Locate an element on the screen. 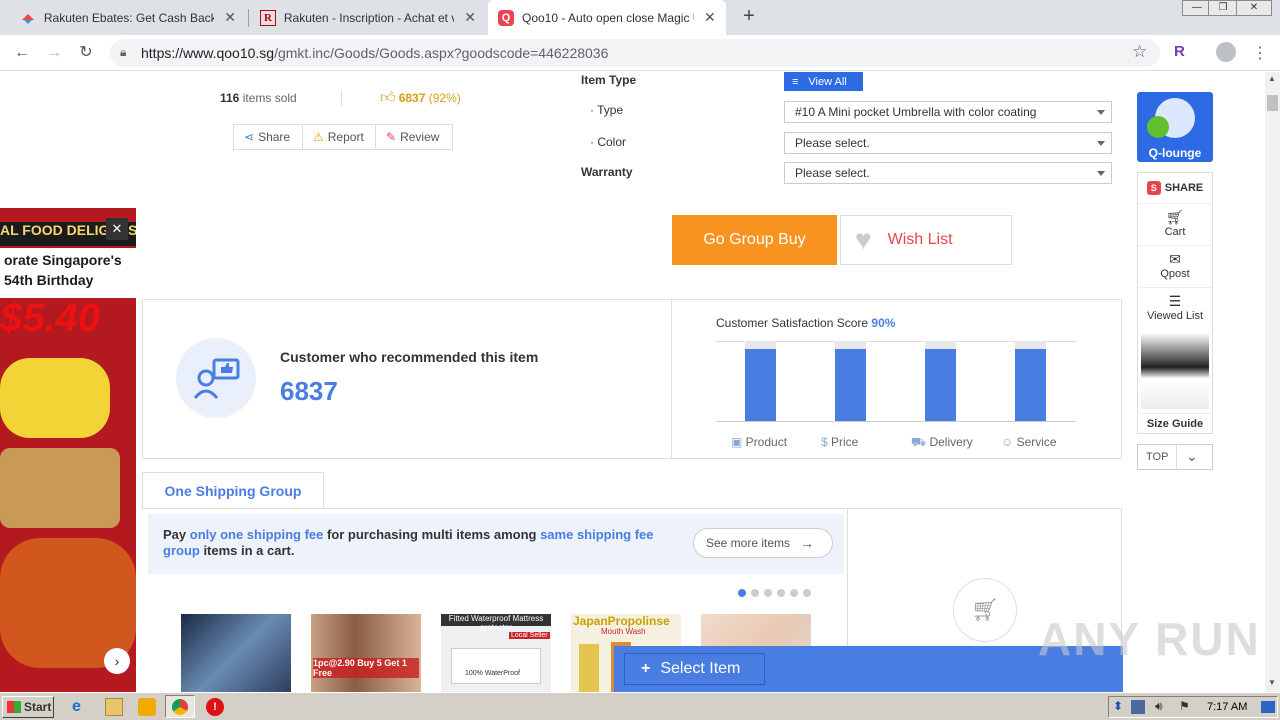 This screenshot has width=1280, height=720. q-lounge-button: Q-lounge is located at coordinates (1175, 127).